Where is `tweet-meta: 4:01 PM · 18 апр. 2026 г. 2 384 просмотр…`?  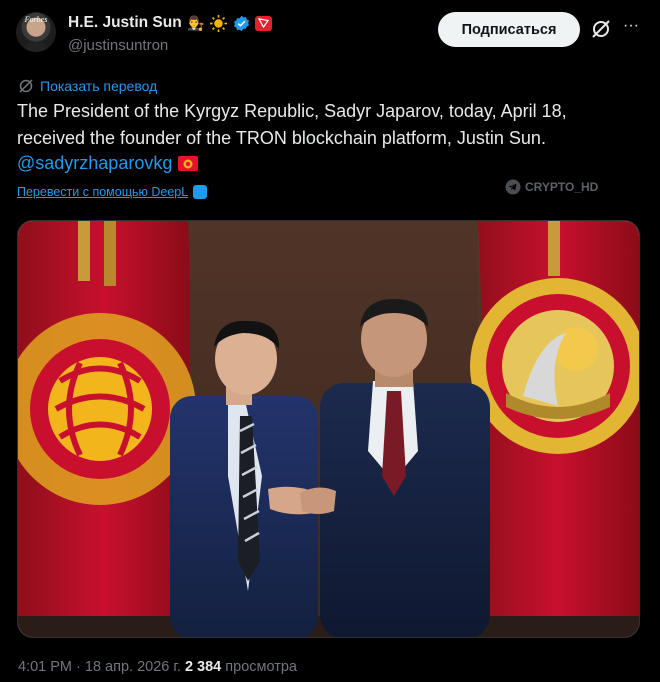
tweet-meta: 4:01 PM · 18 апр. 2026 г. 2 384 просмотр… is located at coordinates (157, 667).